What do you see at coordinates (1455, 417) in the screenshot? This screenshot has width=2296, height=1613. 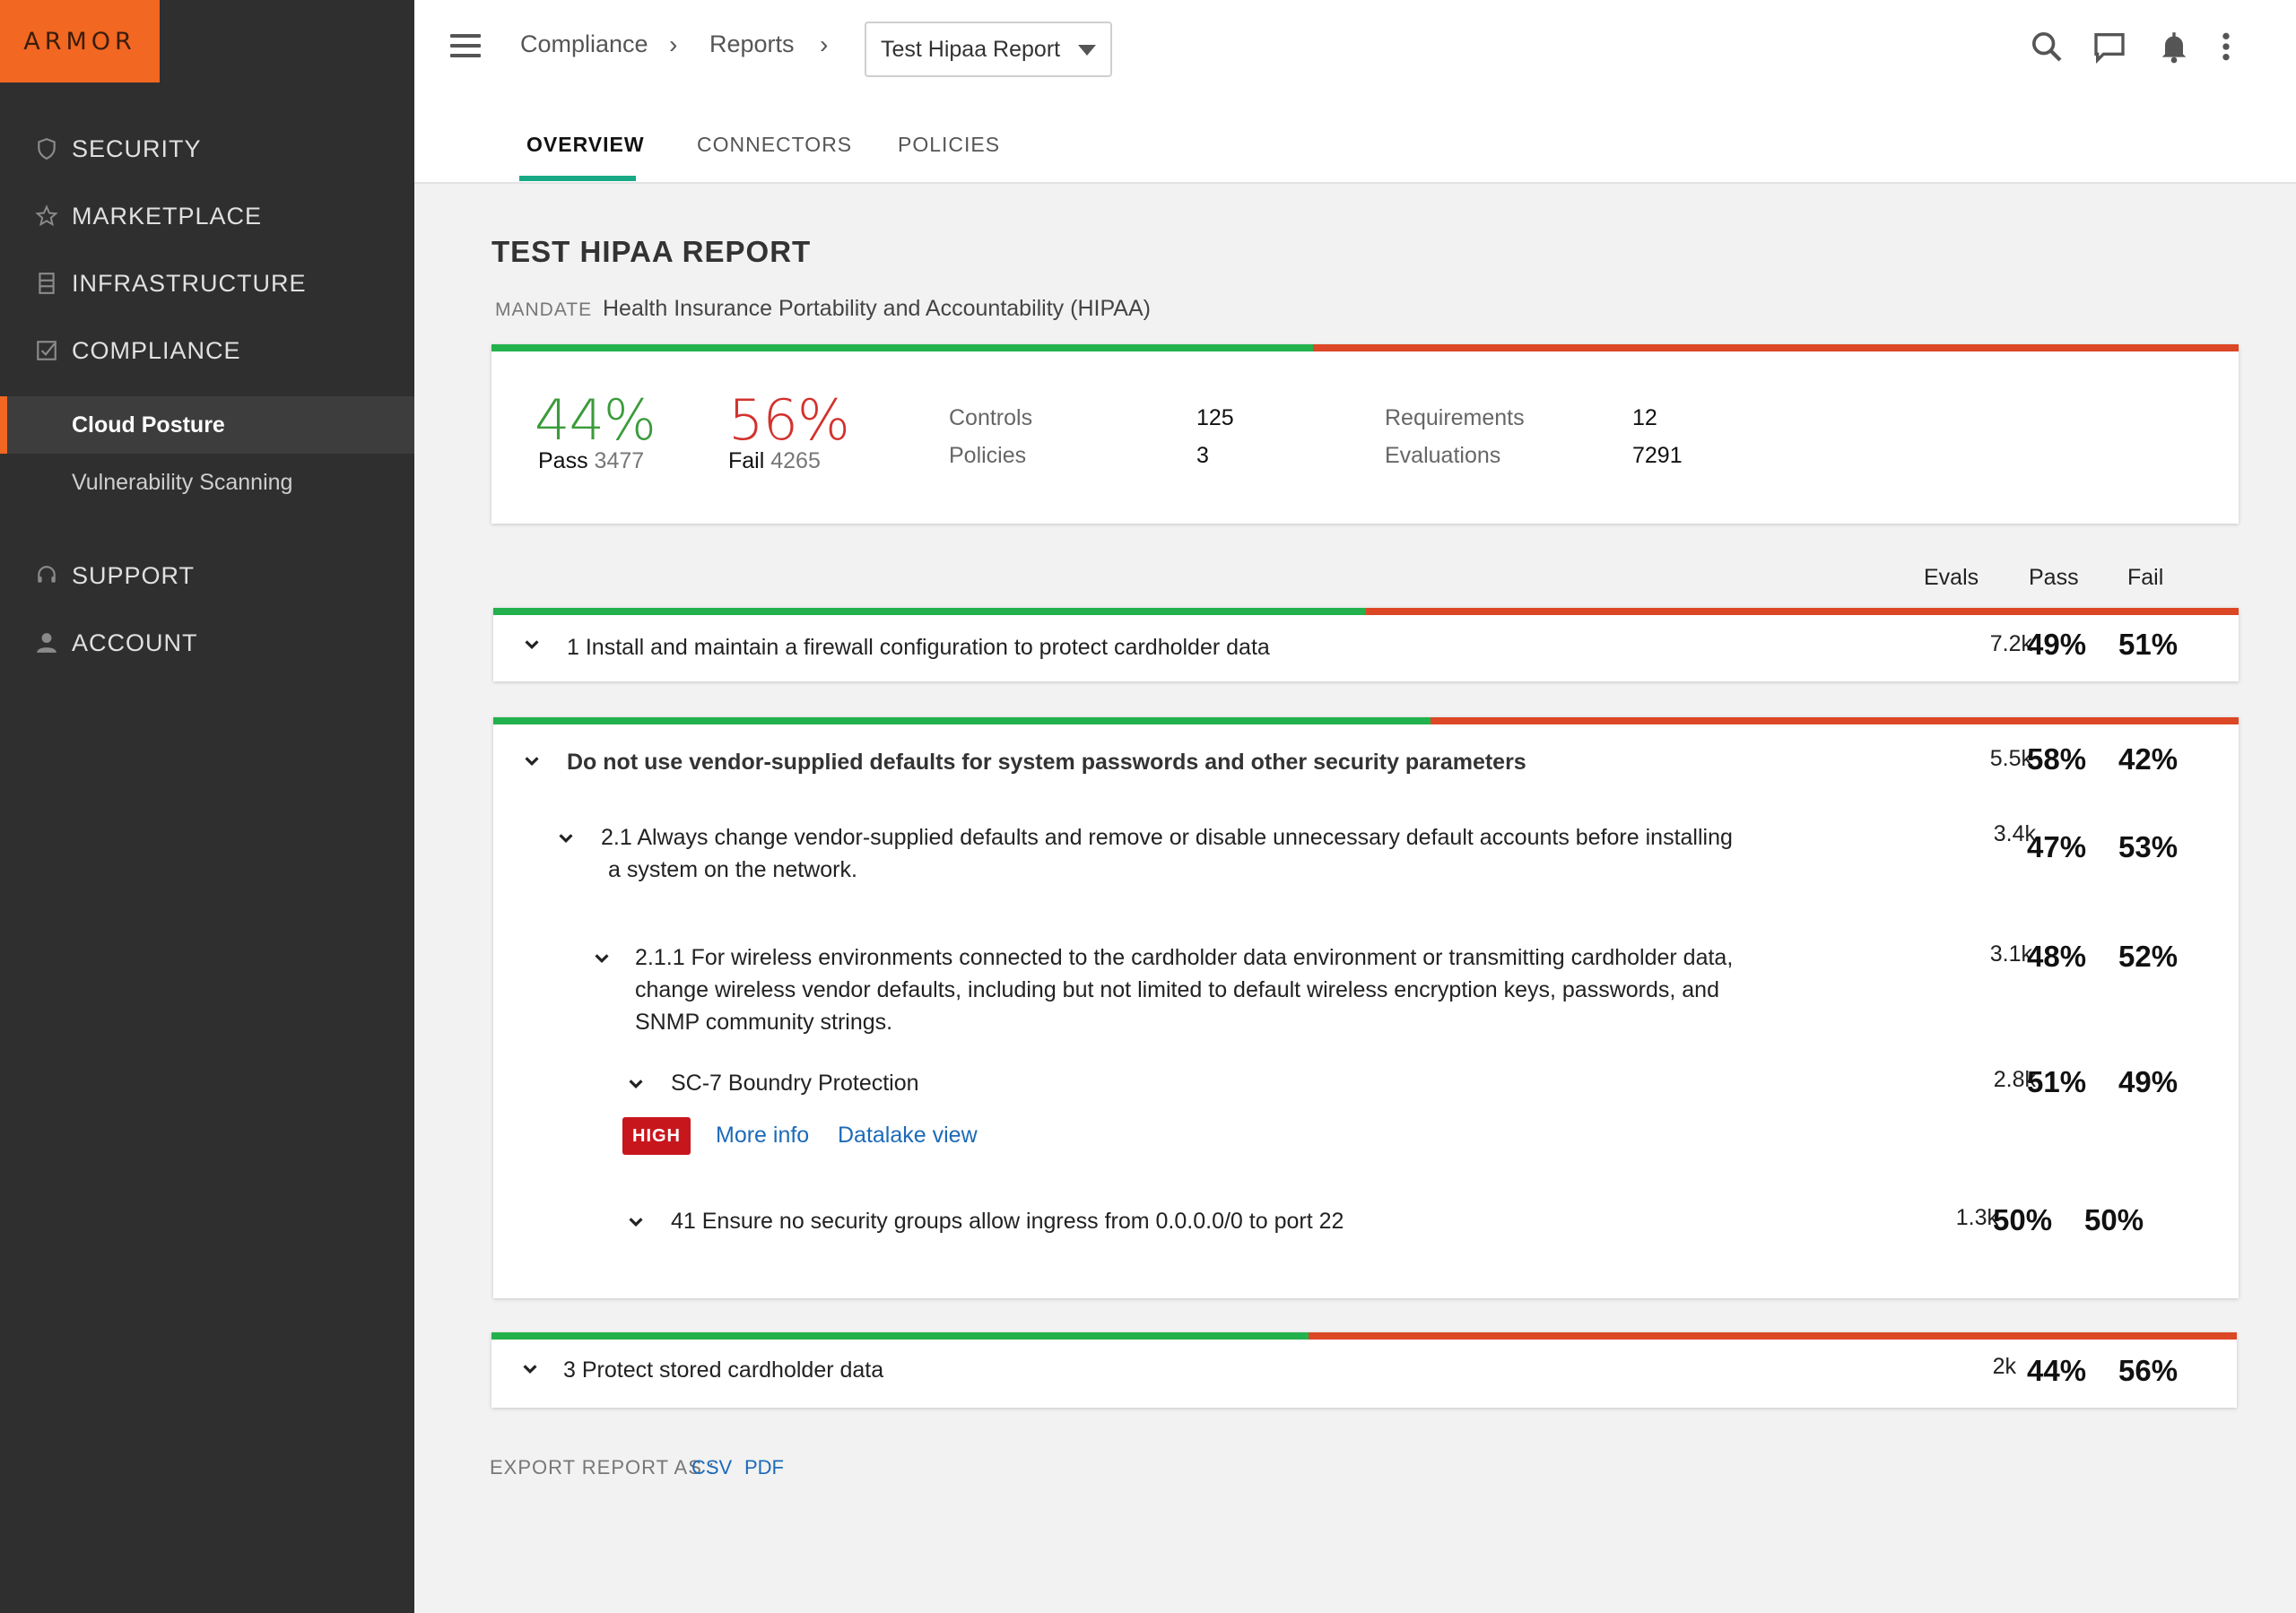 I see `requirements-label: Requirements` at bounding box center [1455, 417].